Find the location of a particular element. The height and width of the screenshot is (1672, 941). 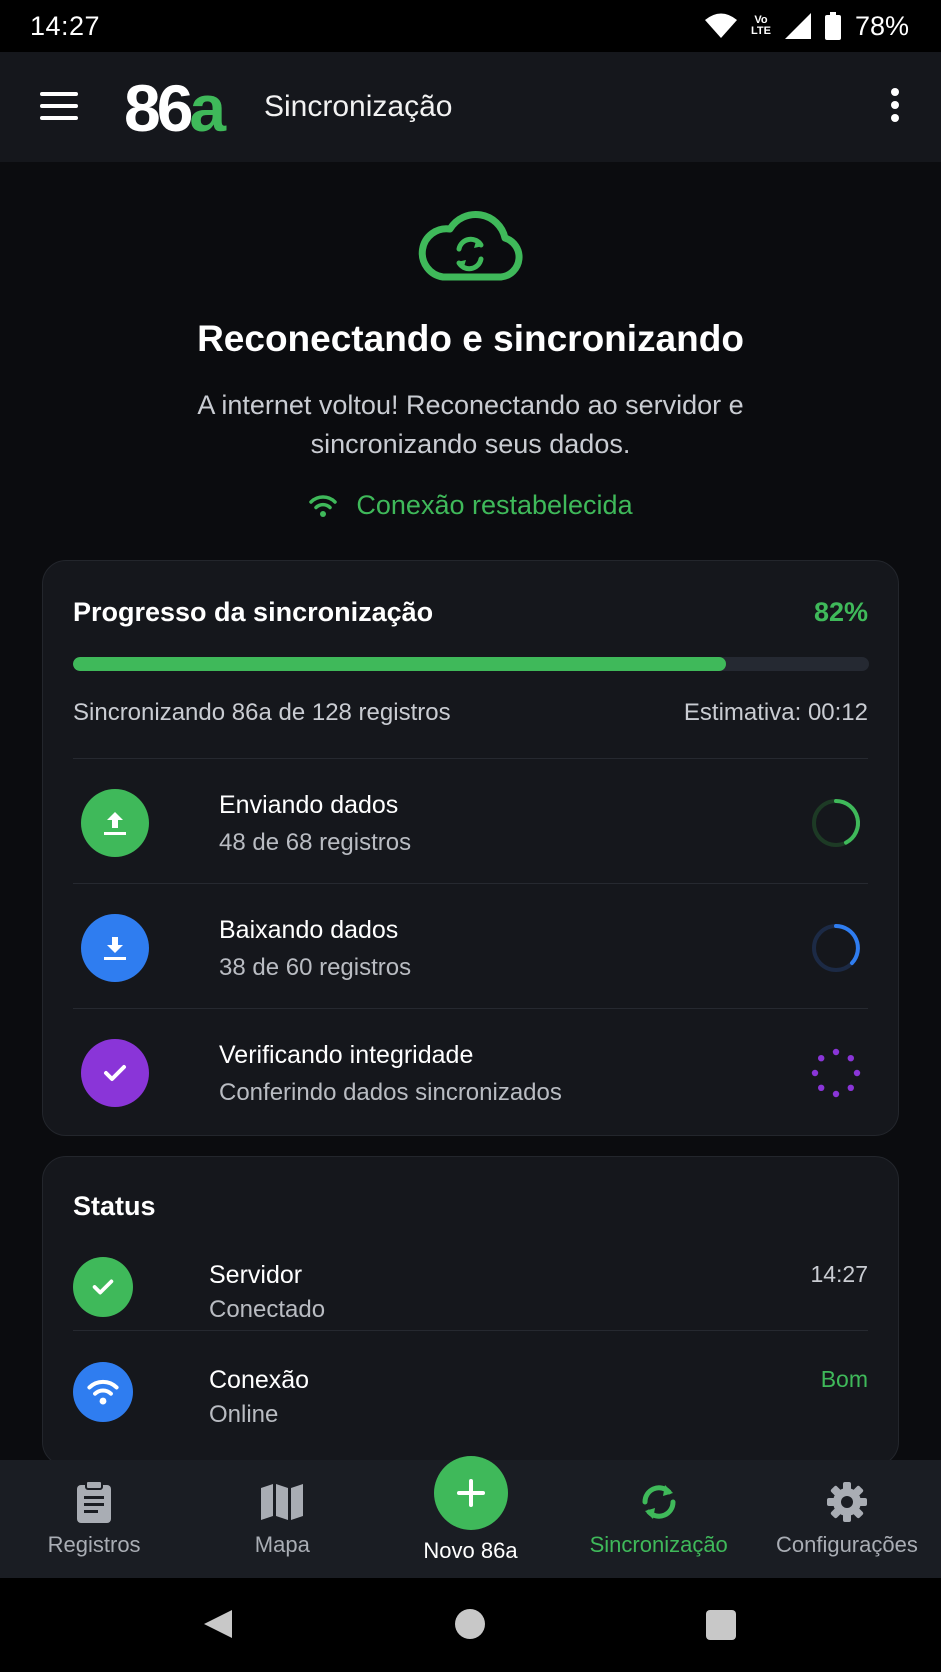

progress-estimate: Estimativa: 00:12 is located at coordinates (775, 712).